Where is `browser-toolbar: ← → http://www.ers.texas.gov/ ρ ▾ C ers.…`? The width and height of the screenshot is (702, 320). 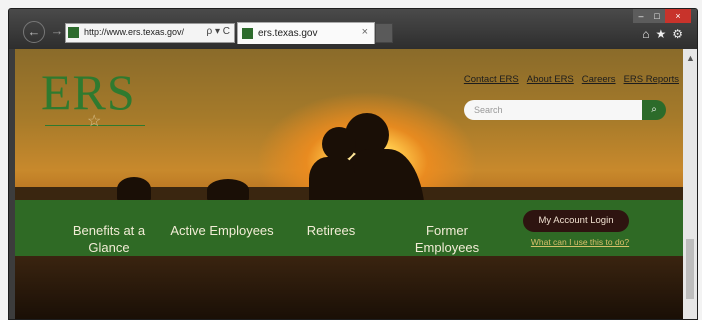
browser-toolbar: ← → http://www.ers.texas.gov/ ρ ▾ C ers.… is located at coordinates (353, 29).